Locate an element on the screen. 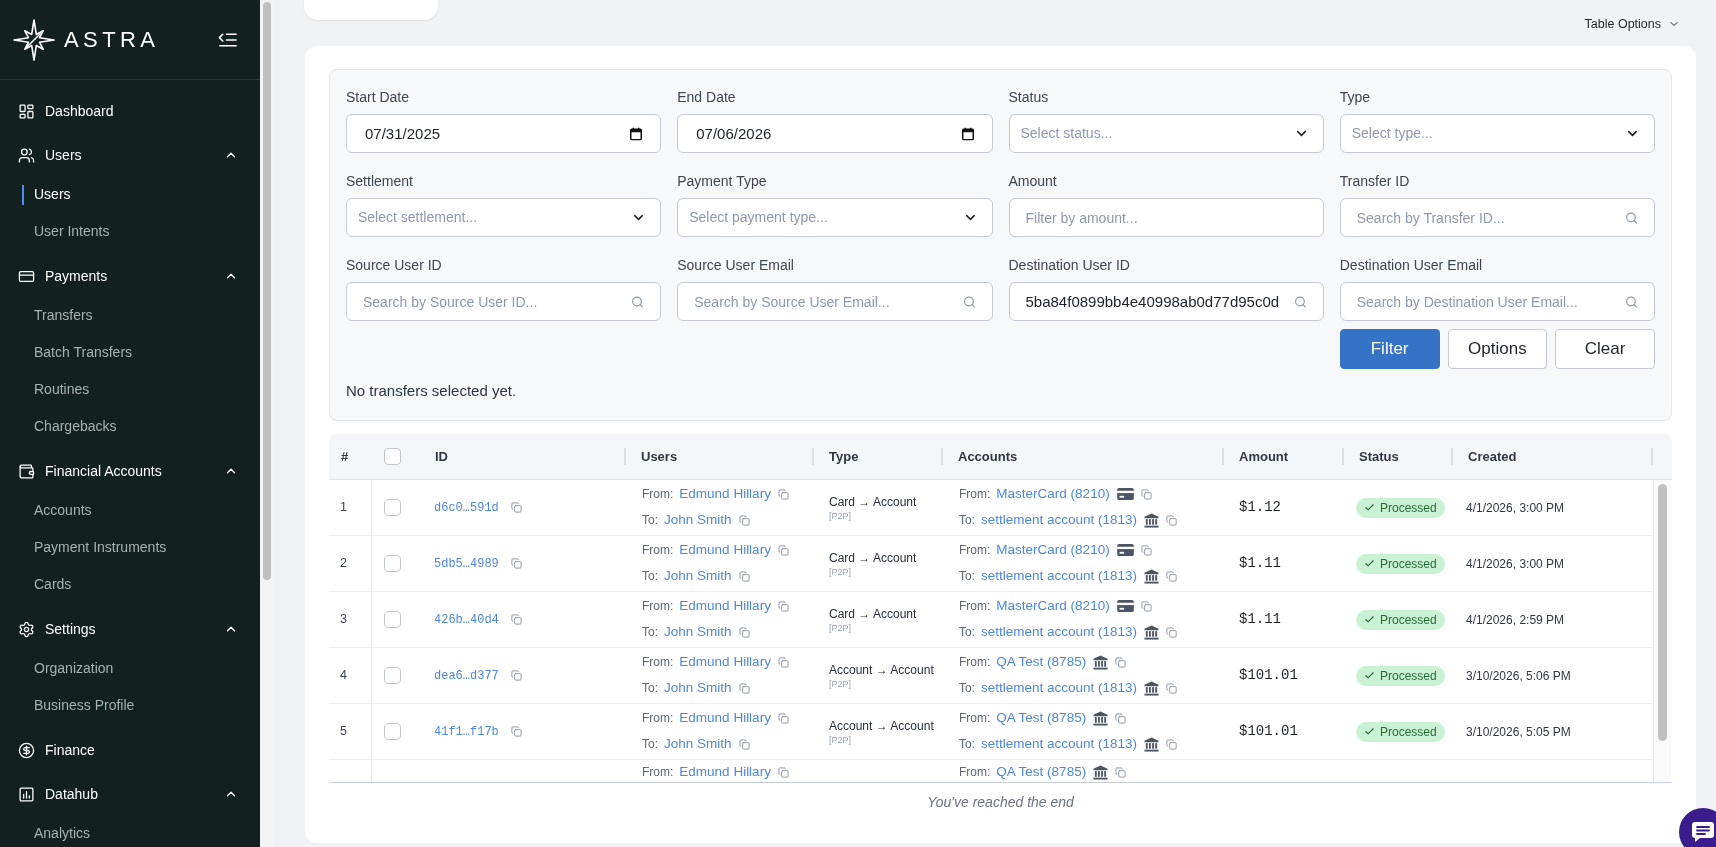 Image resolution: width=1716 pixels, height=847 pixels. table-options-button: Table Options is located at coordinates (1632, 24).